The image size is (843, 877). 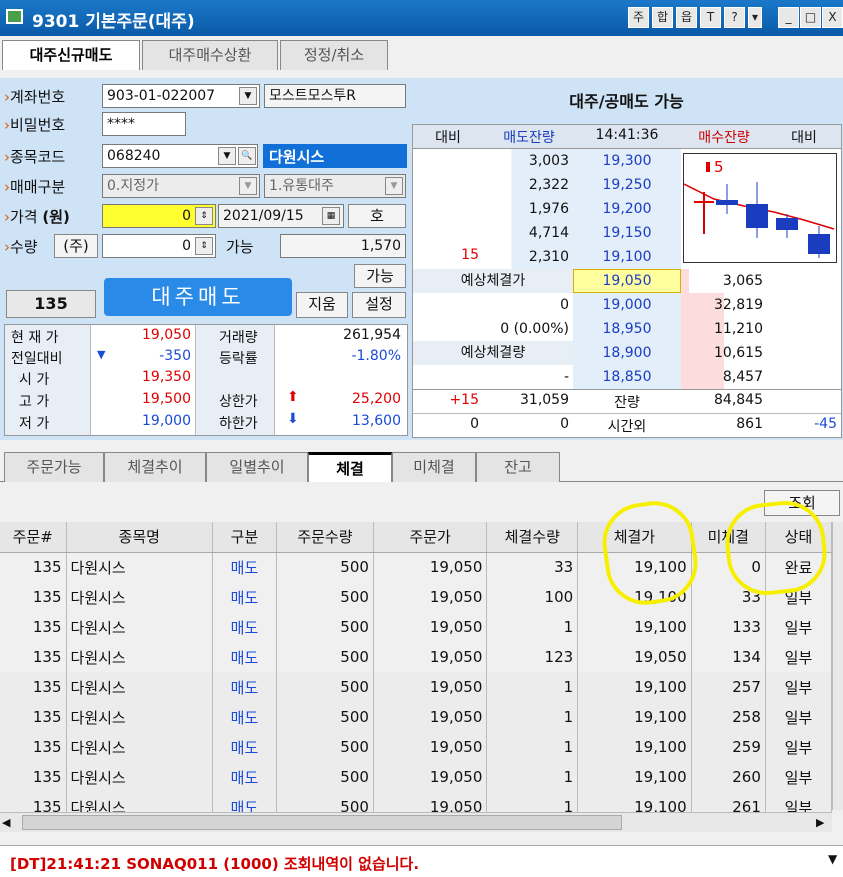 What do you see at coordinates (788, 17) in the screenshot?
I see `minimize-button: _` at bounding box center [788, 17].